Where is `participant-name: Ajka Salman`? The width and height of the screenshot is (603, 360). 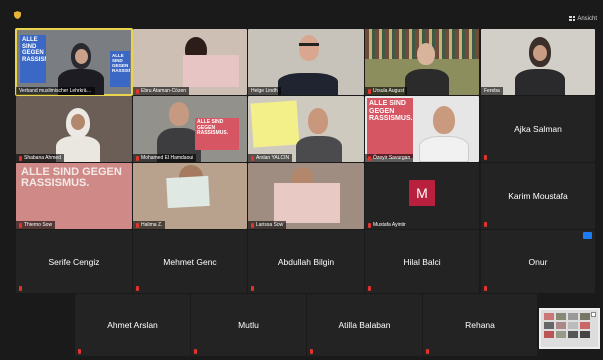 participant-name: Ajka Salman is located at coordinates (538, 129).